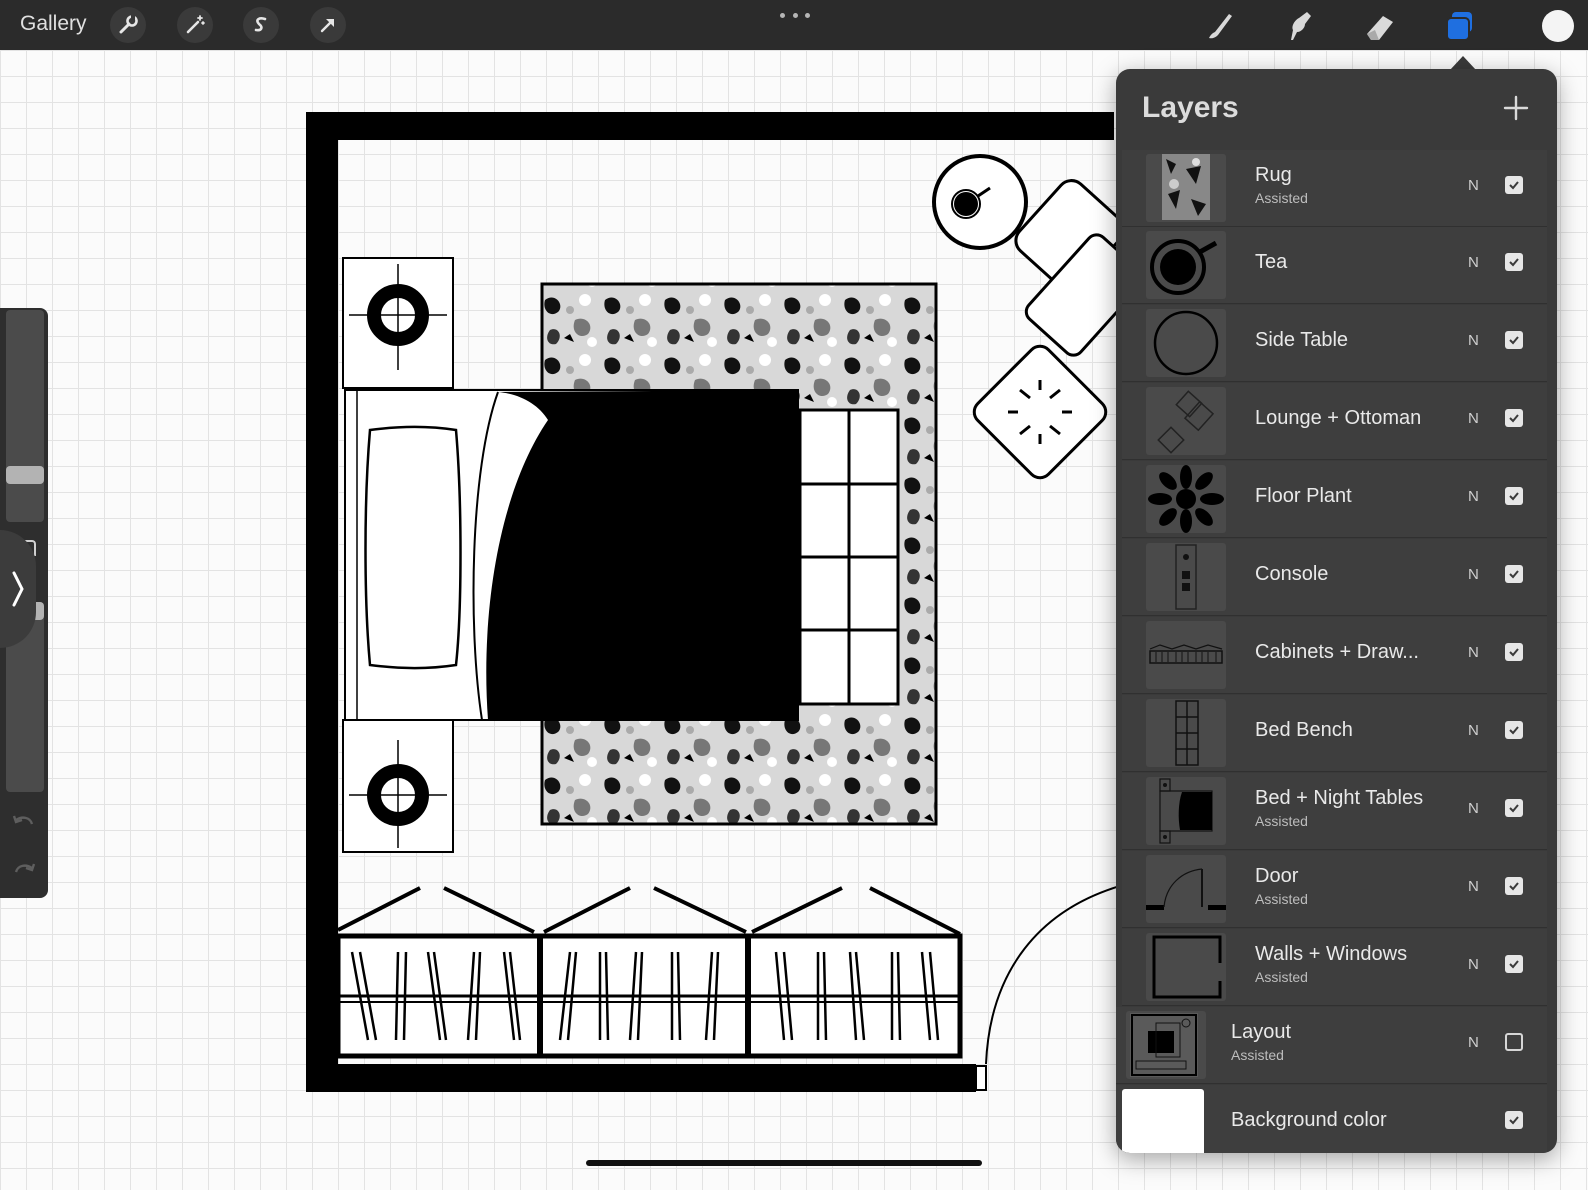 This screenshot has width=1588, height=1190. Describe the element at coordinates (1334, 811) in the screenshot. I see `layer-row-bed-night-tables: Bed + Night Tables Assisted N` at that location.